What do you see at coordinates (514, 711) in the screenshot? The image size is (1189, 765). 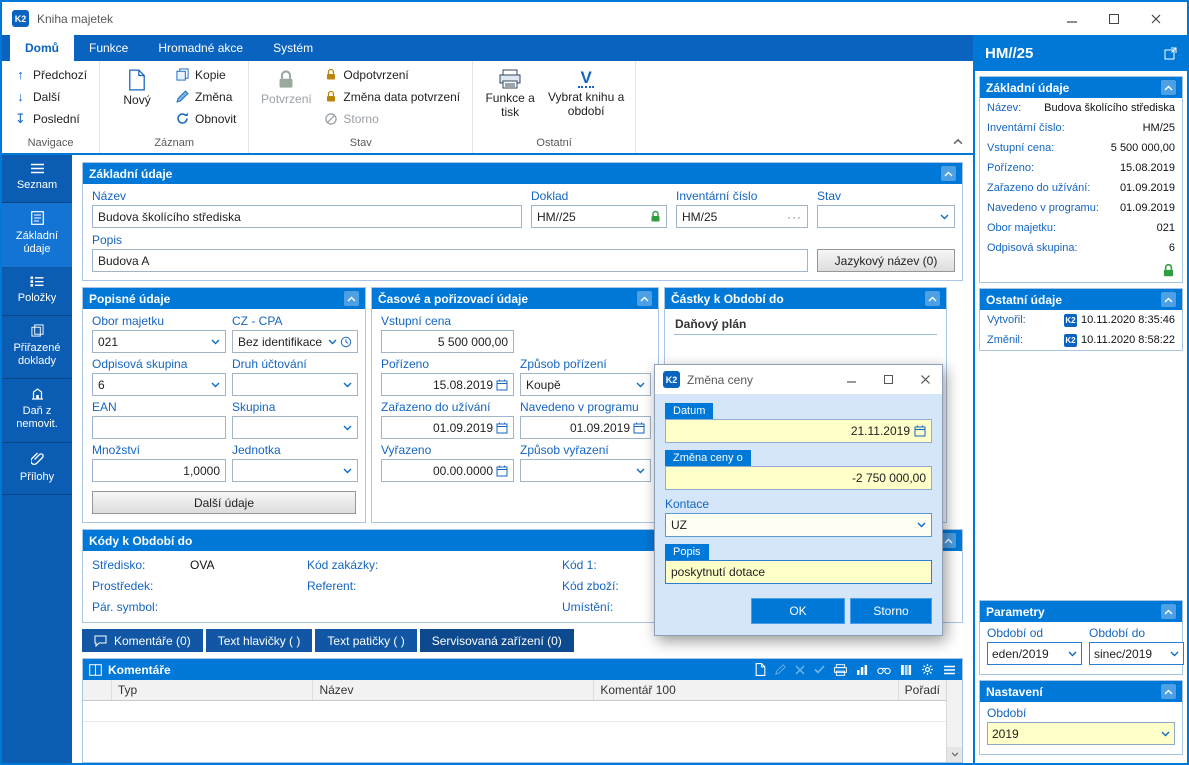 I see `table-row` at bounding box center [514, 711].